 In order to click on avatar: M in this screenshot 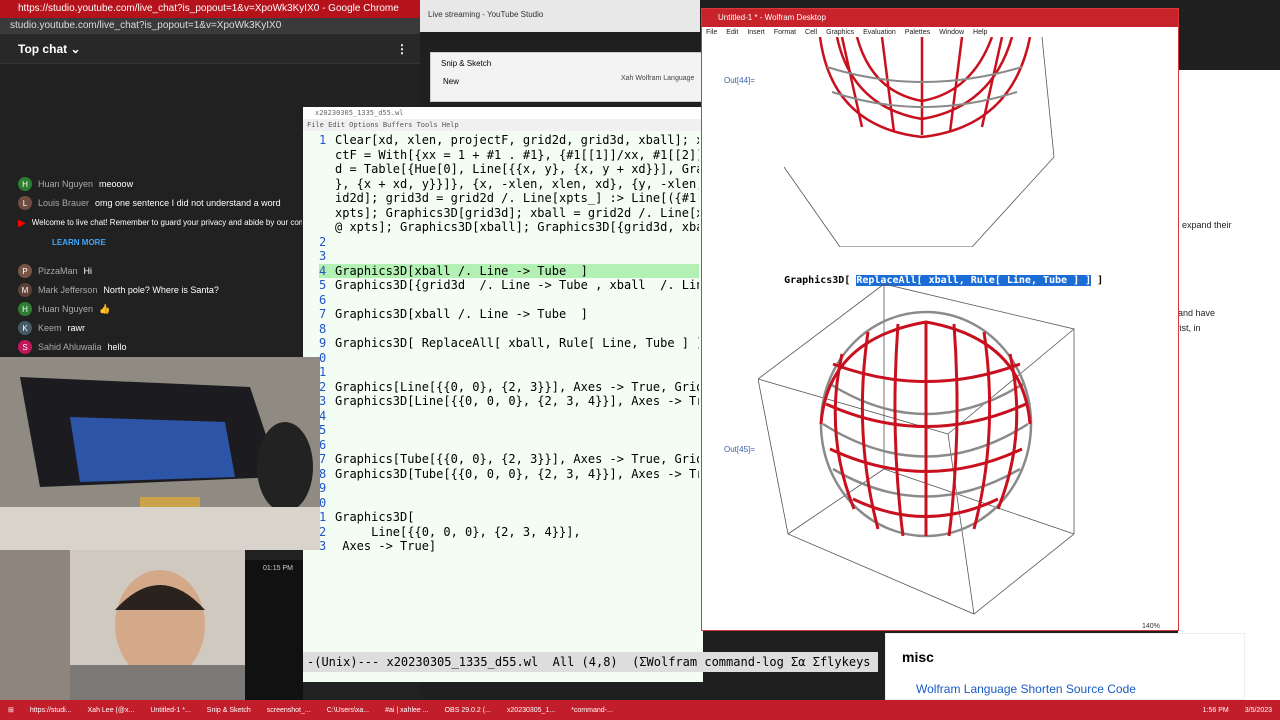, I will do `click(25, 290)`.